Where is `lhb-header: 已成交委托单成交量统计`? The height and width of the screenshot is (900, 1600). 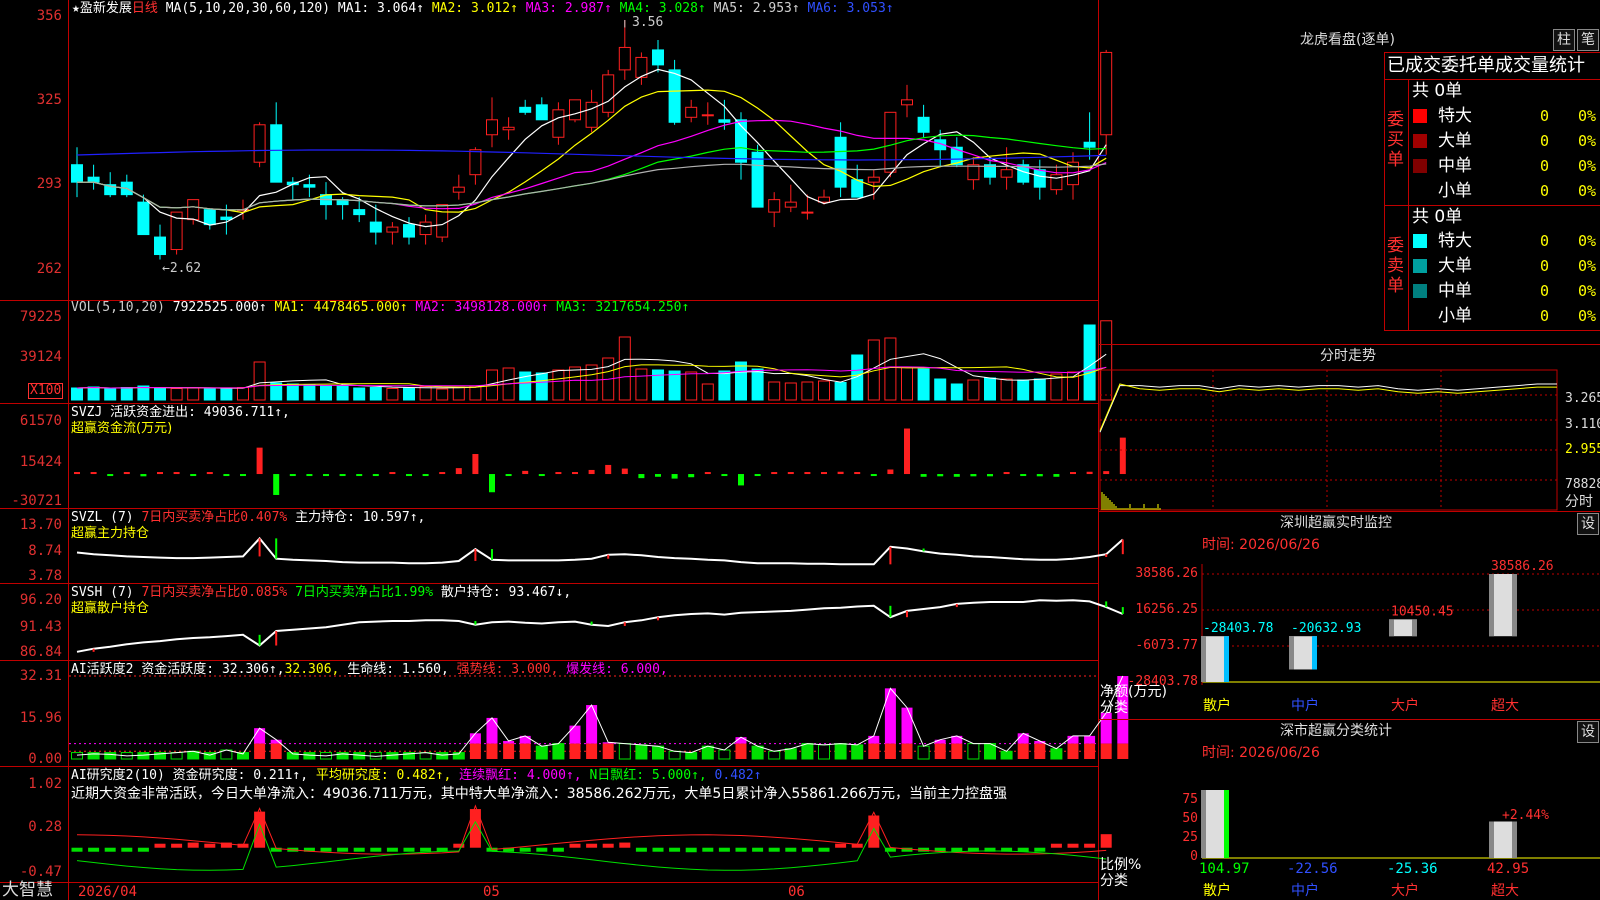
lhb-header: 已成交委托单成交量统计 is located at coordinates (1486, 65).